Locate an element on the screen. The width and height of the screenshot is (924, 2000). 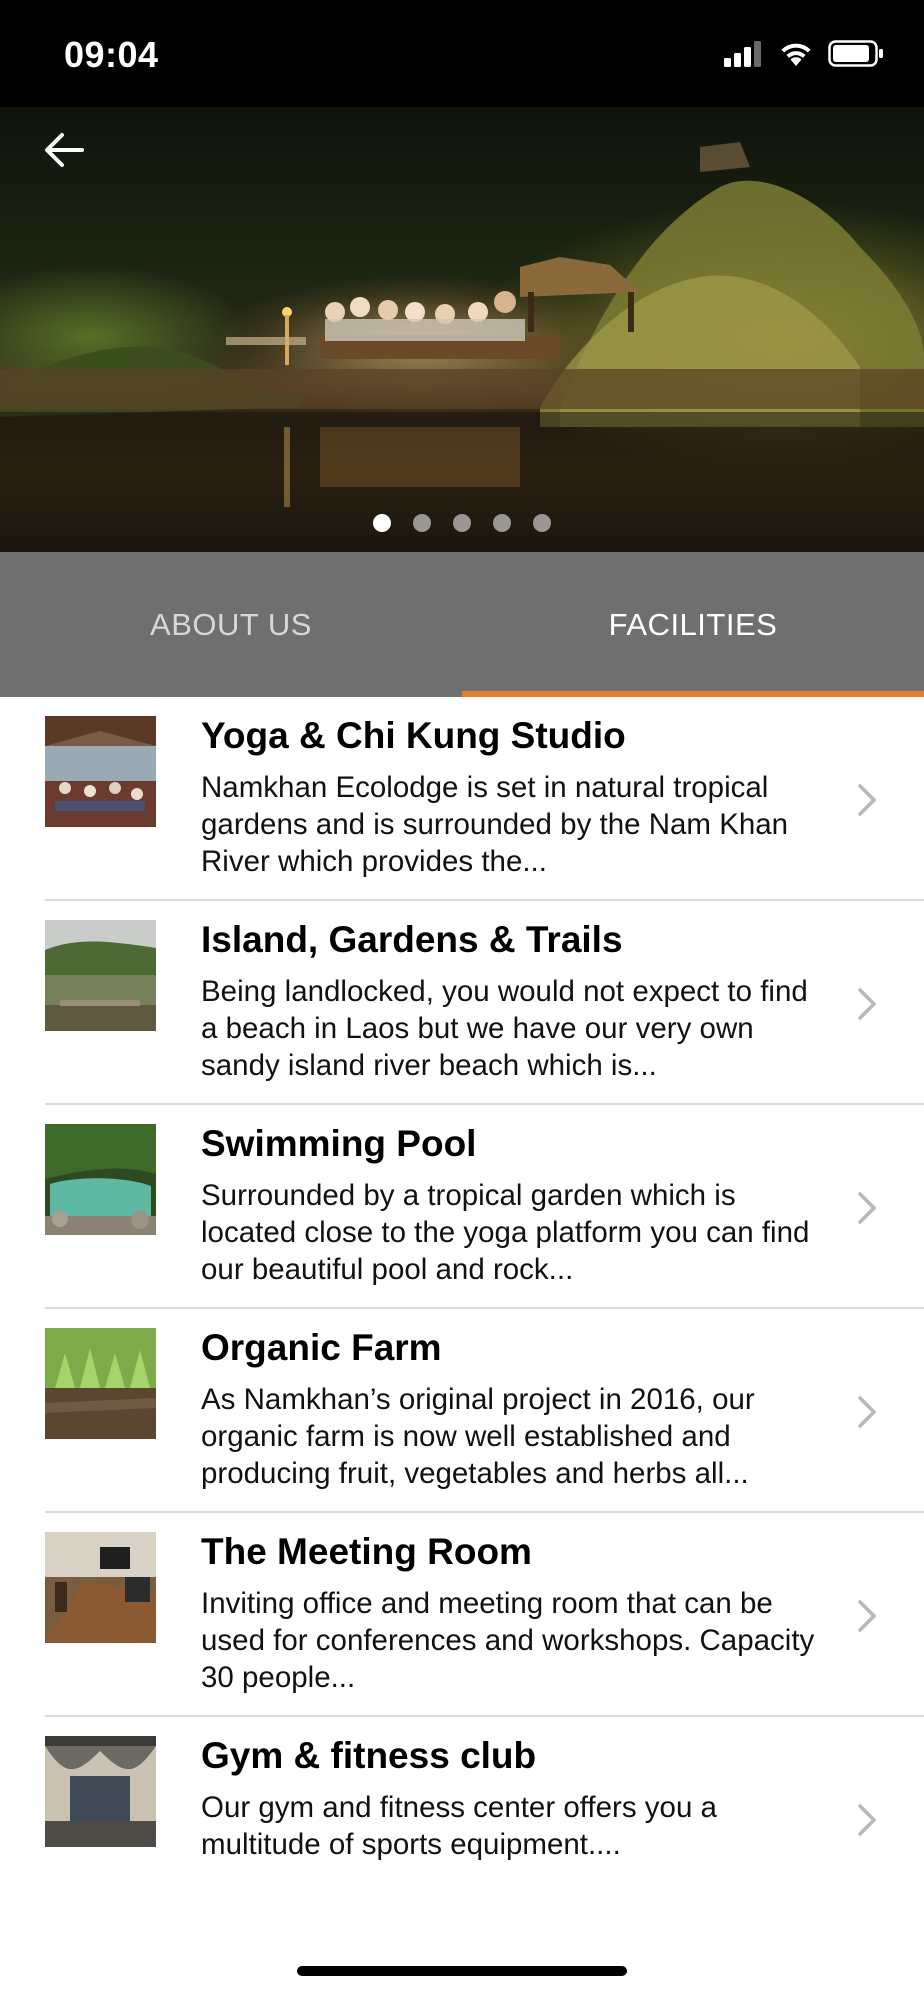
tab-bar: ABOUT US FACILITIES is located at coordinates (462, 624).